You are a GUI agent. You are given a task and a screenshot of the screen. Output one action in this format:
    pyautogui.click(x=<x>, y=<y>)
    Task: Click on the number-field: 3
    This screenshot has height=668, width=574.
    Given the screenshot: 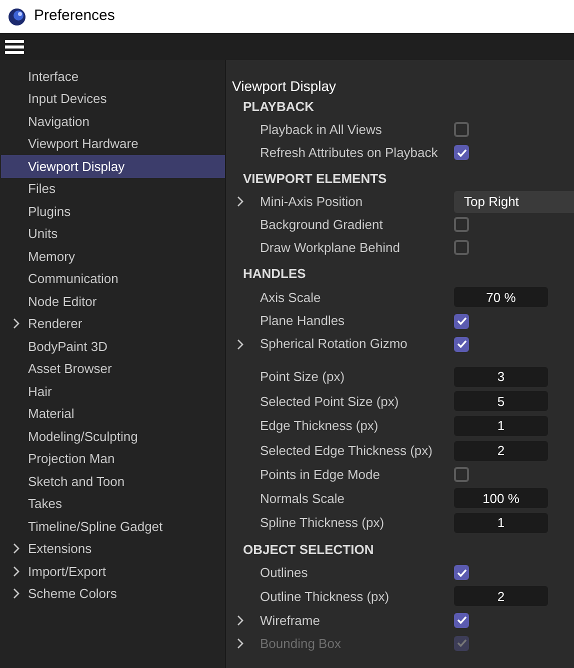 What is the action you would take?
    pyautogui.click(x=501, y=376)
    